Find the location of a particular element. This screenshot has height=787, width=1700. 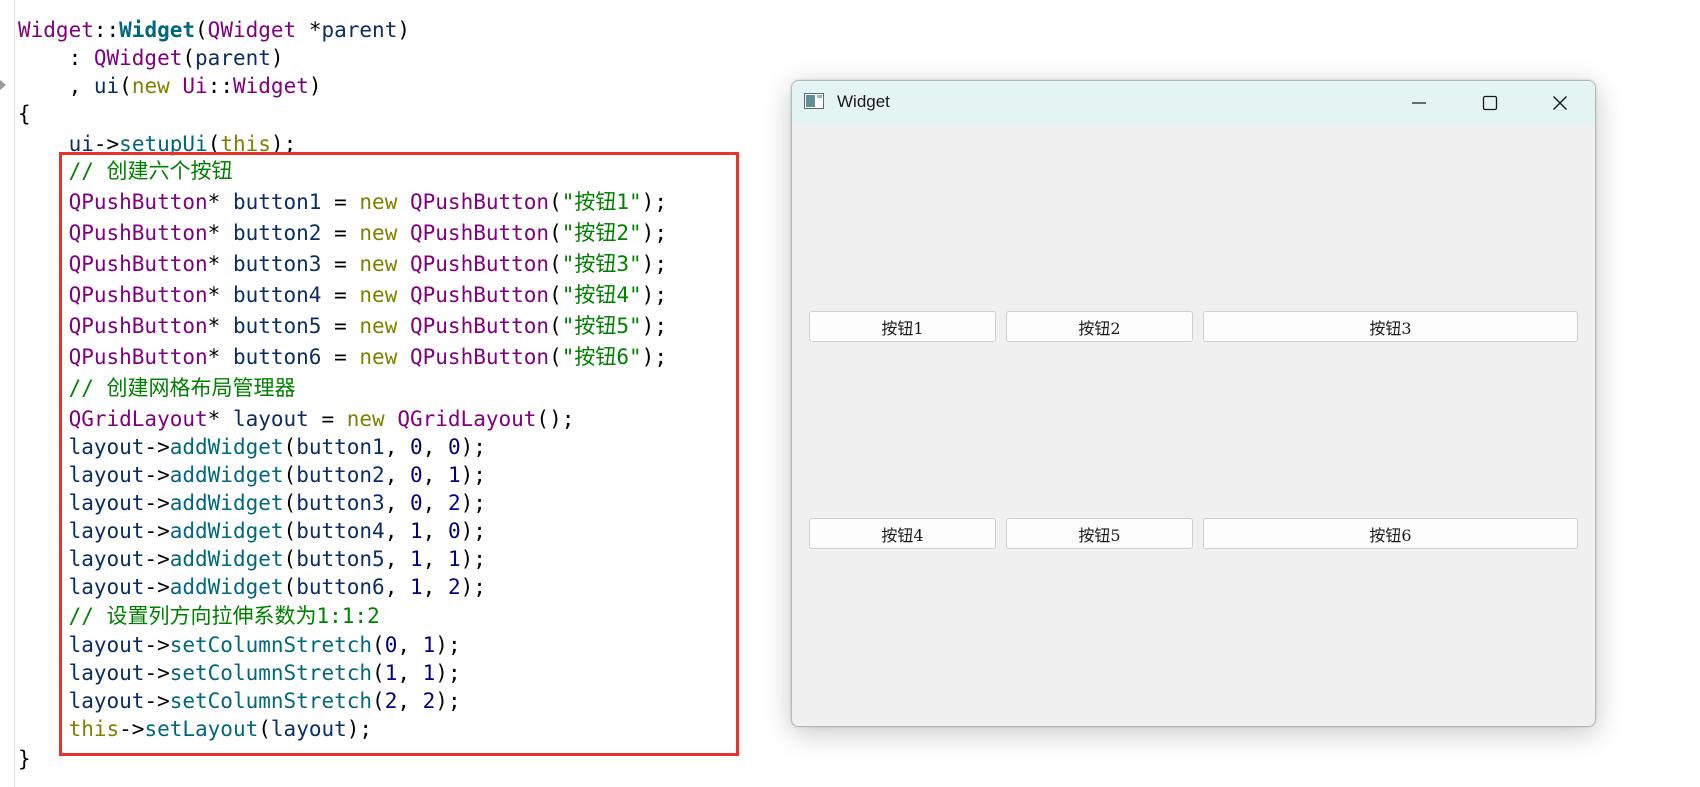

minimize-button is located at coordinates (1419, 103).